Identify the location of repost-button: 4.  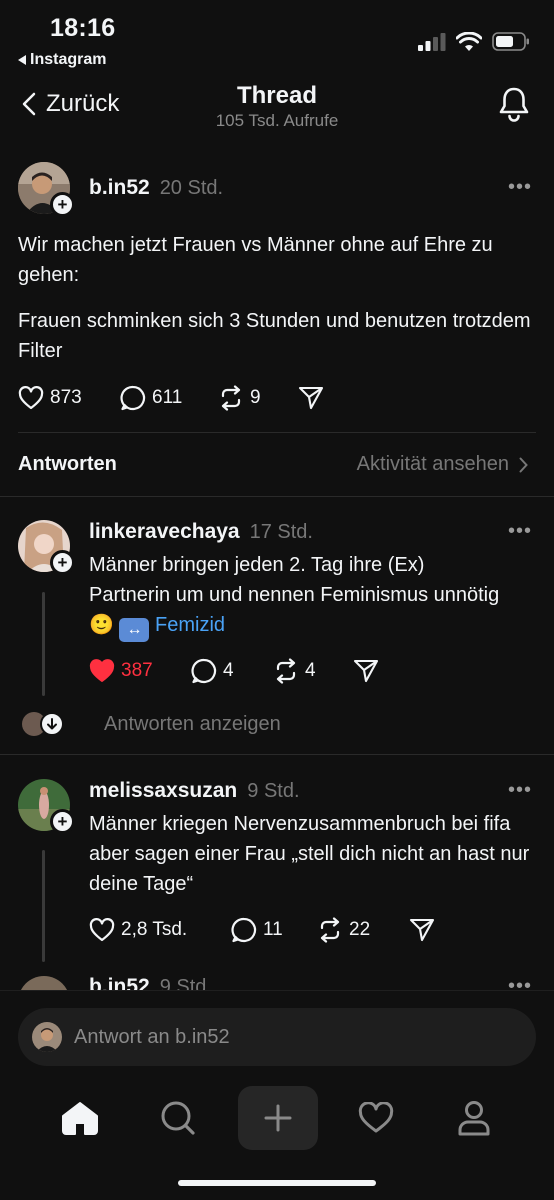
(313, 671).